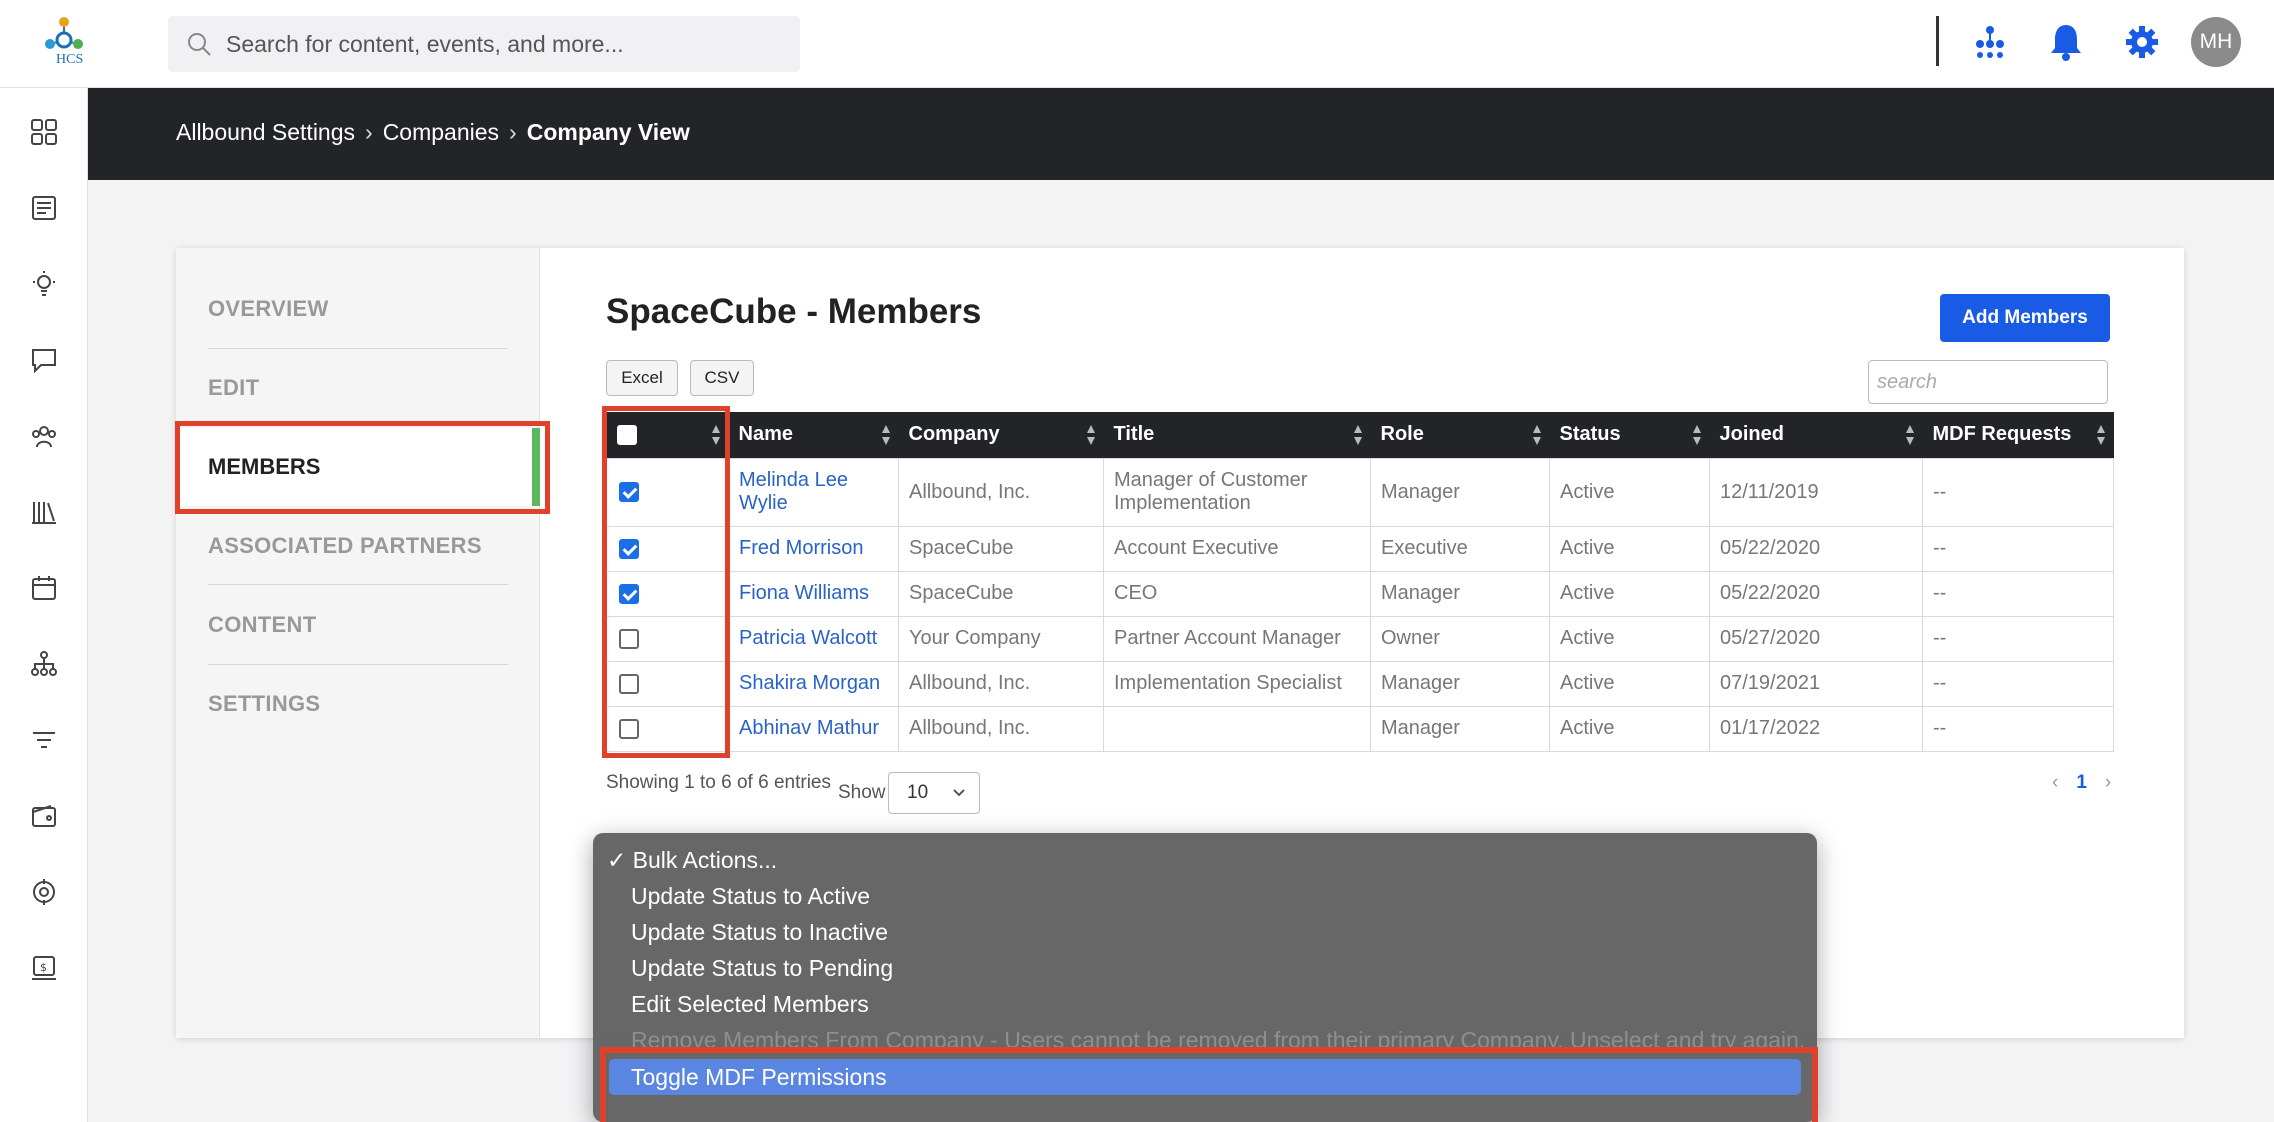 The height and width of the screenshot is (1122, 2274). What do you see at coordinates (813, 728) in the screenshot?
I see `member-name-link: Abhinav Mathur` at bounding box center [813, 728].